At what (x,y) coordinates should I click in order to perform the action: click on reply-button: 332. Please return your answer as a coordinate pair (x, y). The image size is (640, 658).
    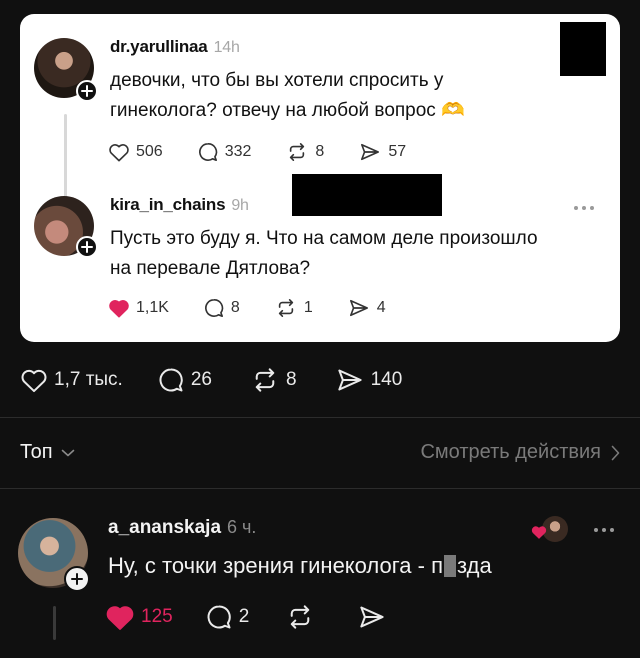
    Looking at the image, I should click on (224, 152).